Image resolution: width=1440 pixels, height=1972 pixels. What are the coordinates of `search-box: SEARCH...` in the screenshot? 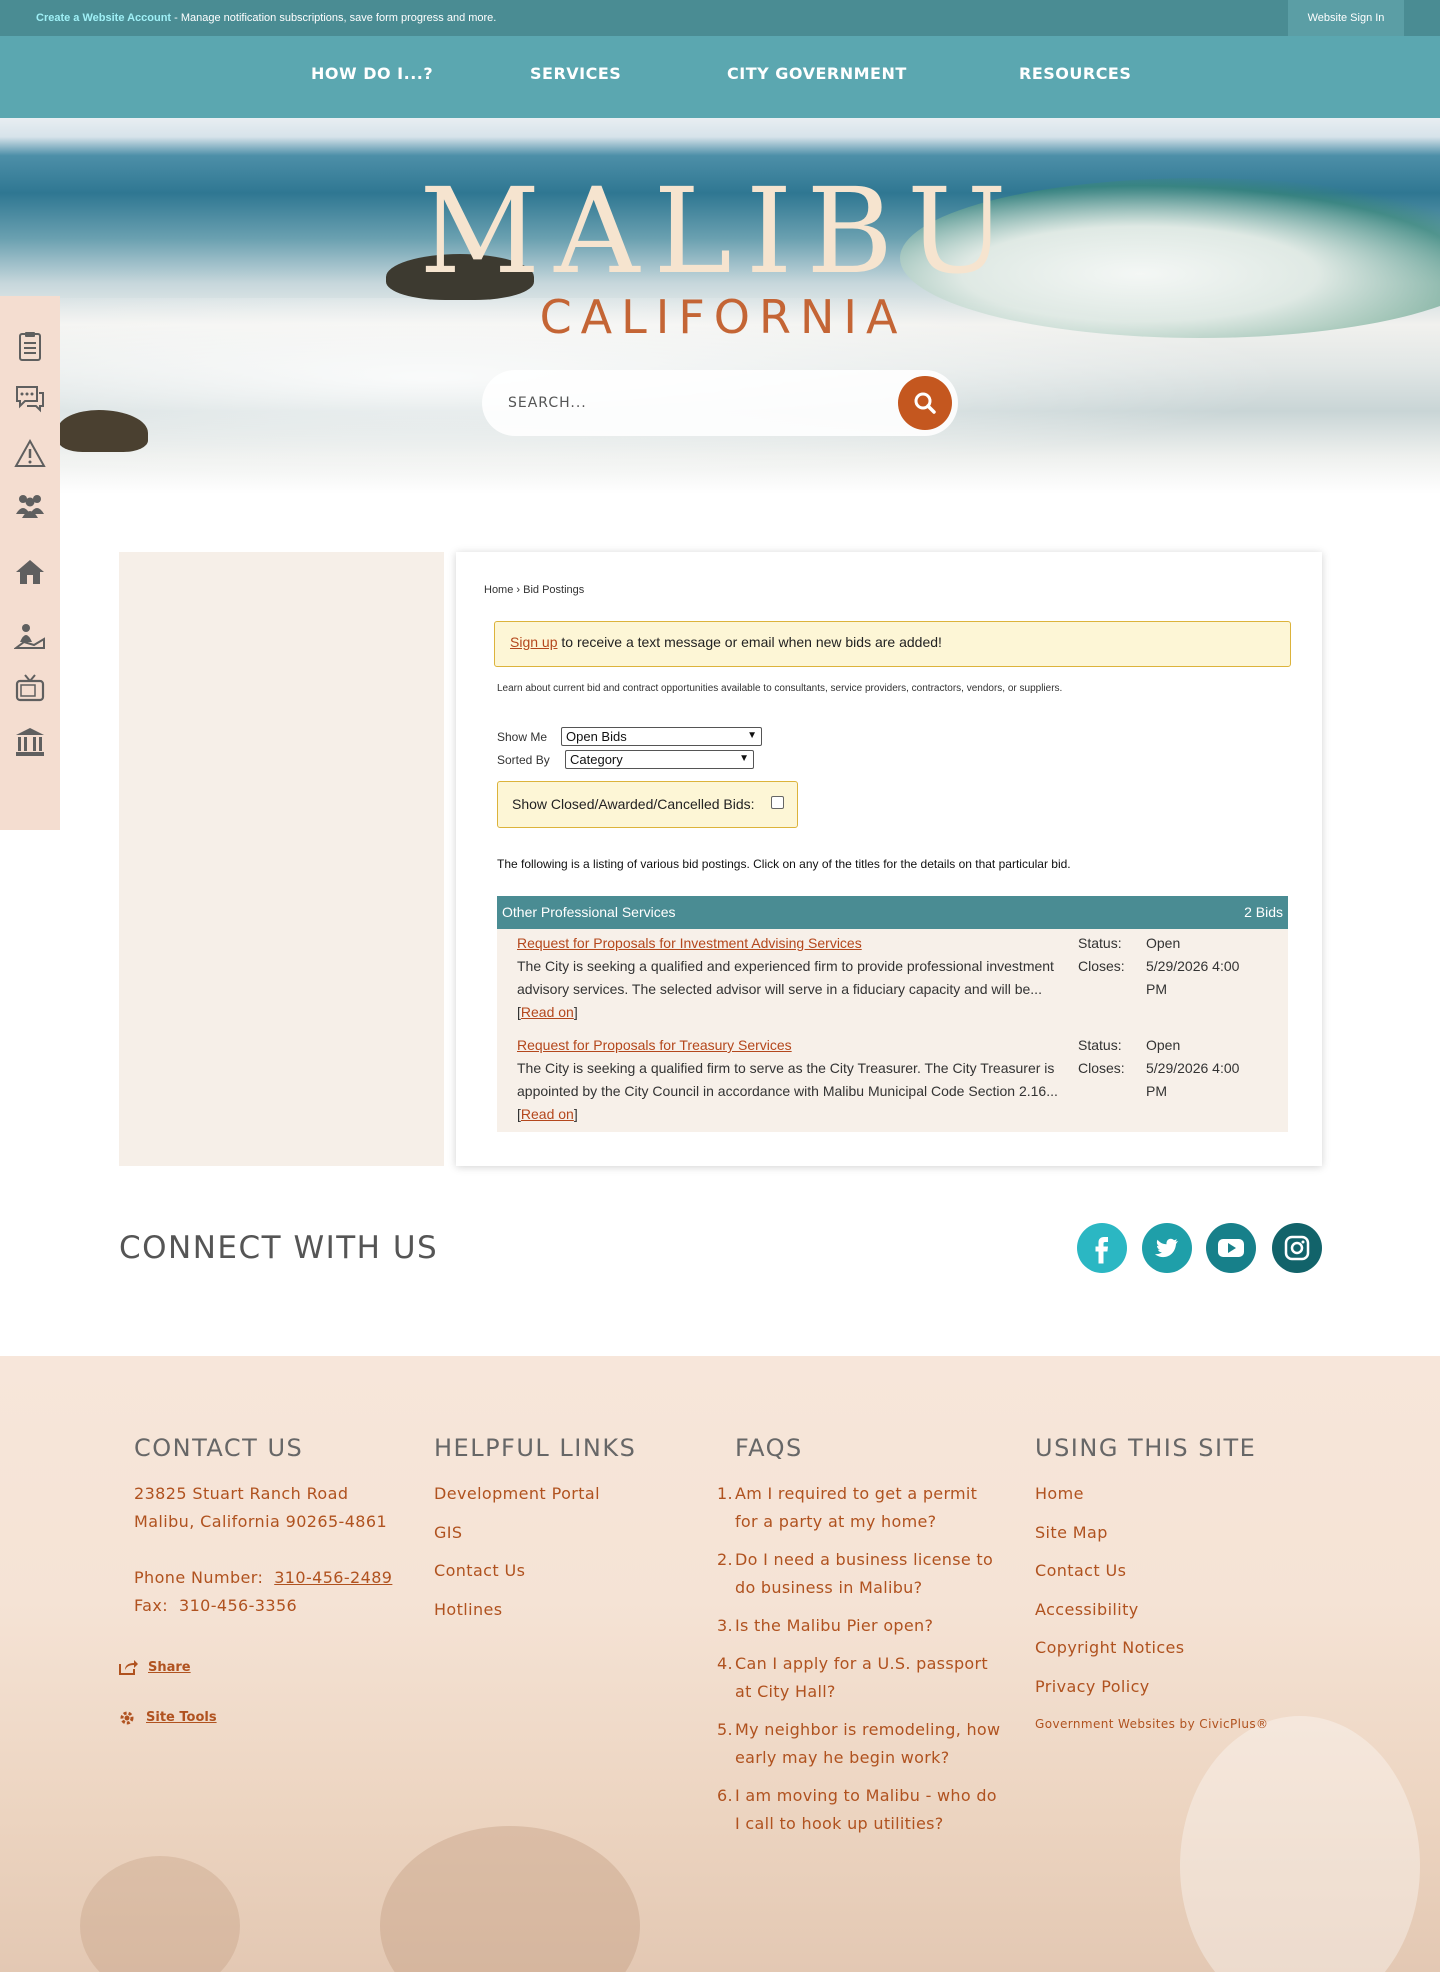 It's located at (720, 403).